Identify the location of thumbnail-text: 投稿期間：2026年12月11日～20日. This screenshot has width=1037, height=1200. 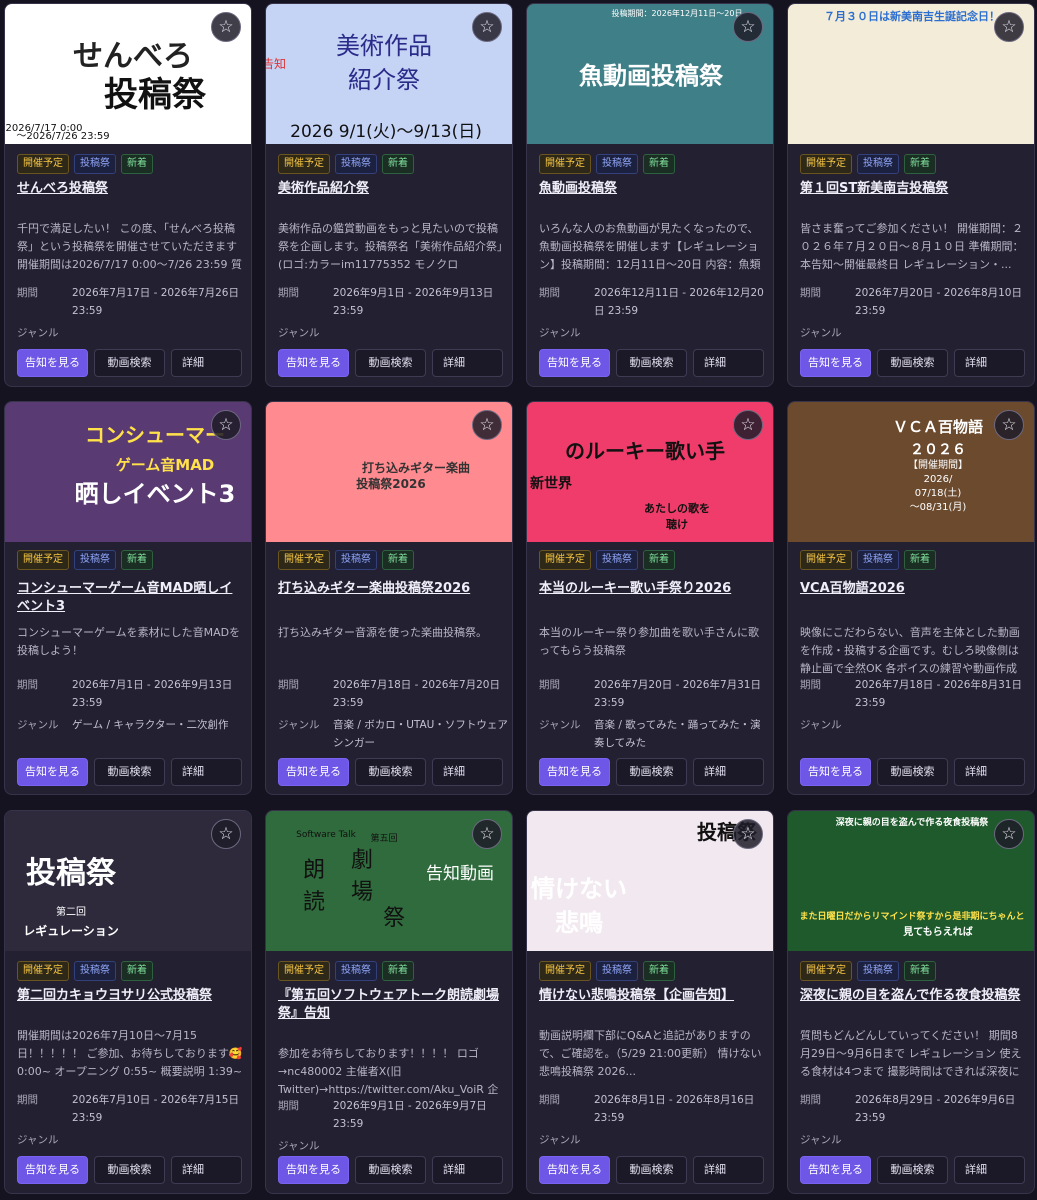
(677, 13).